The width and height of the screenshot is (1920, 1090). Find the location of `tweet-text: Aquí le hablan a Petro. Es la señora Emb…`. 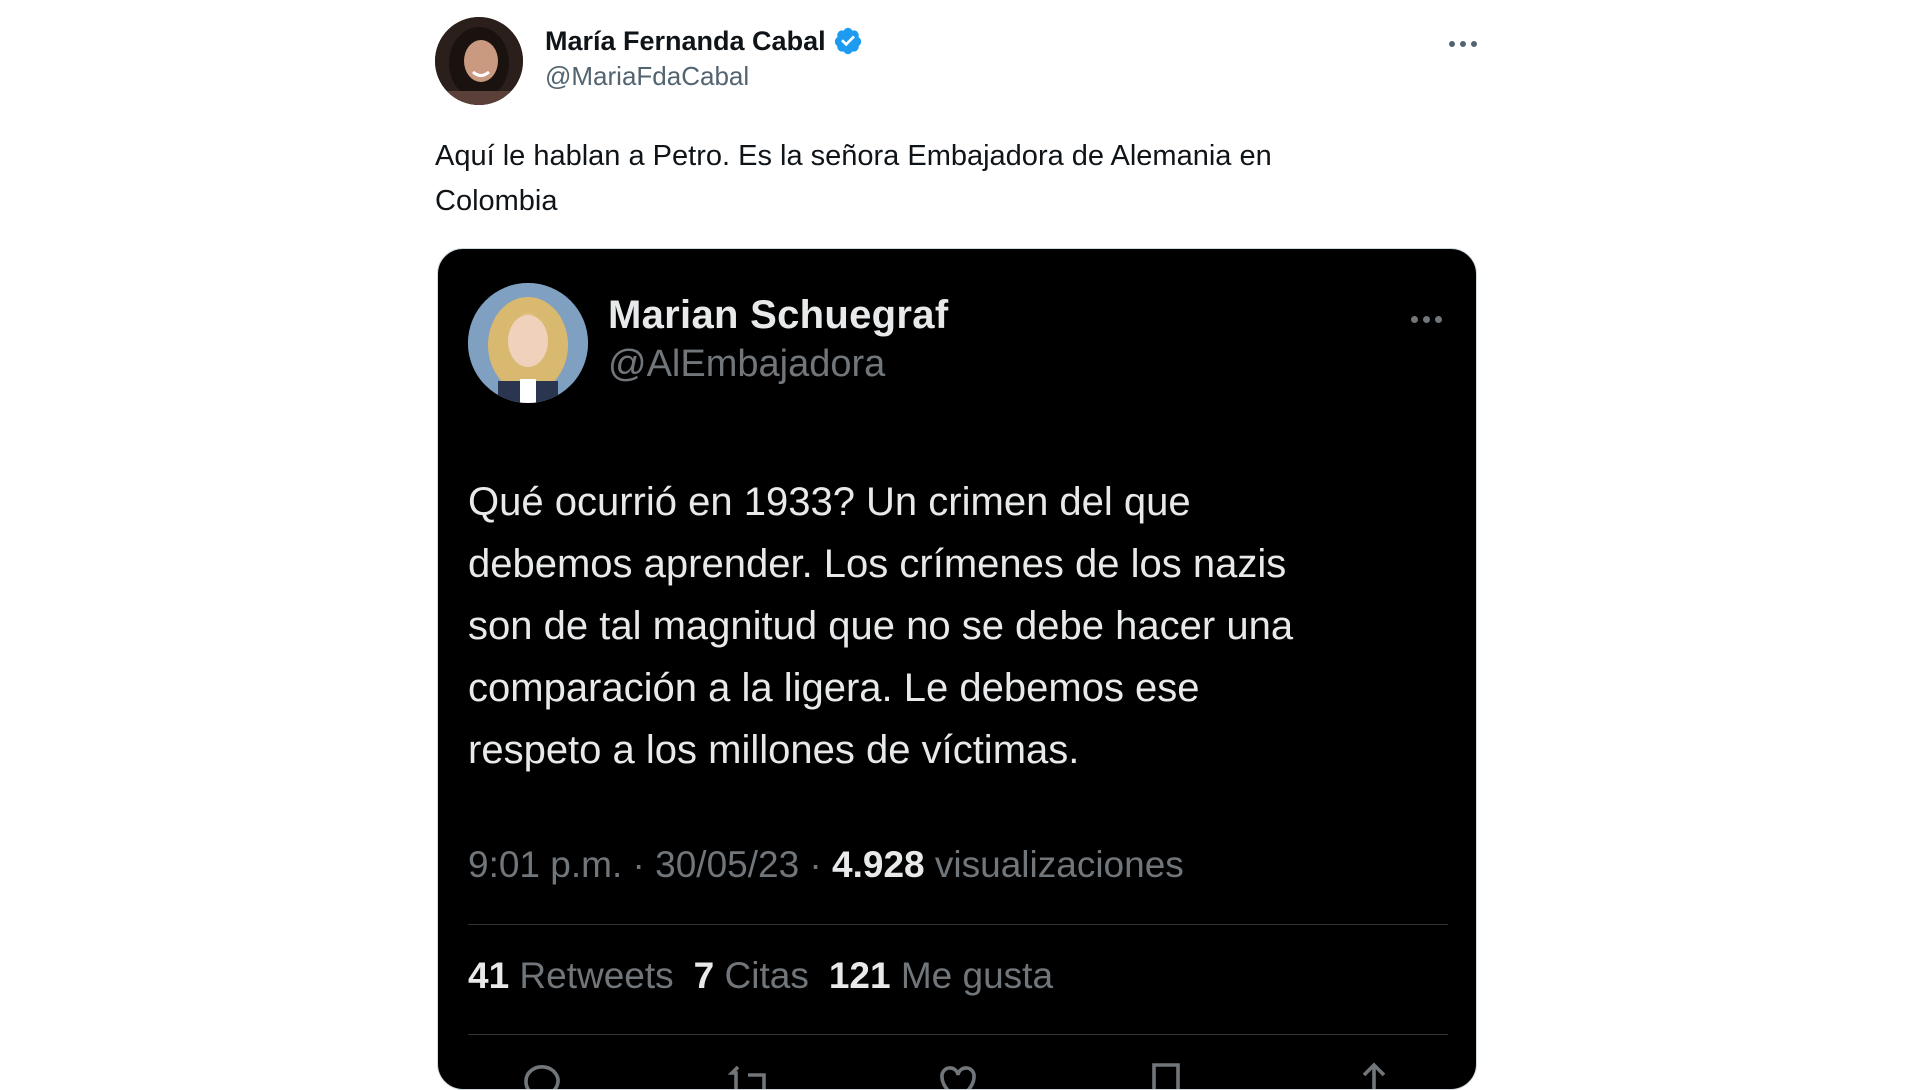

tweet-text: Aquí le hablan a Petro. Es la señora Emb… is located at coordinates (915, 179).